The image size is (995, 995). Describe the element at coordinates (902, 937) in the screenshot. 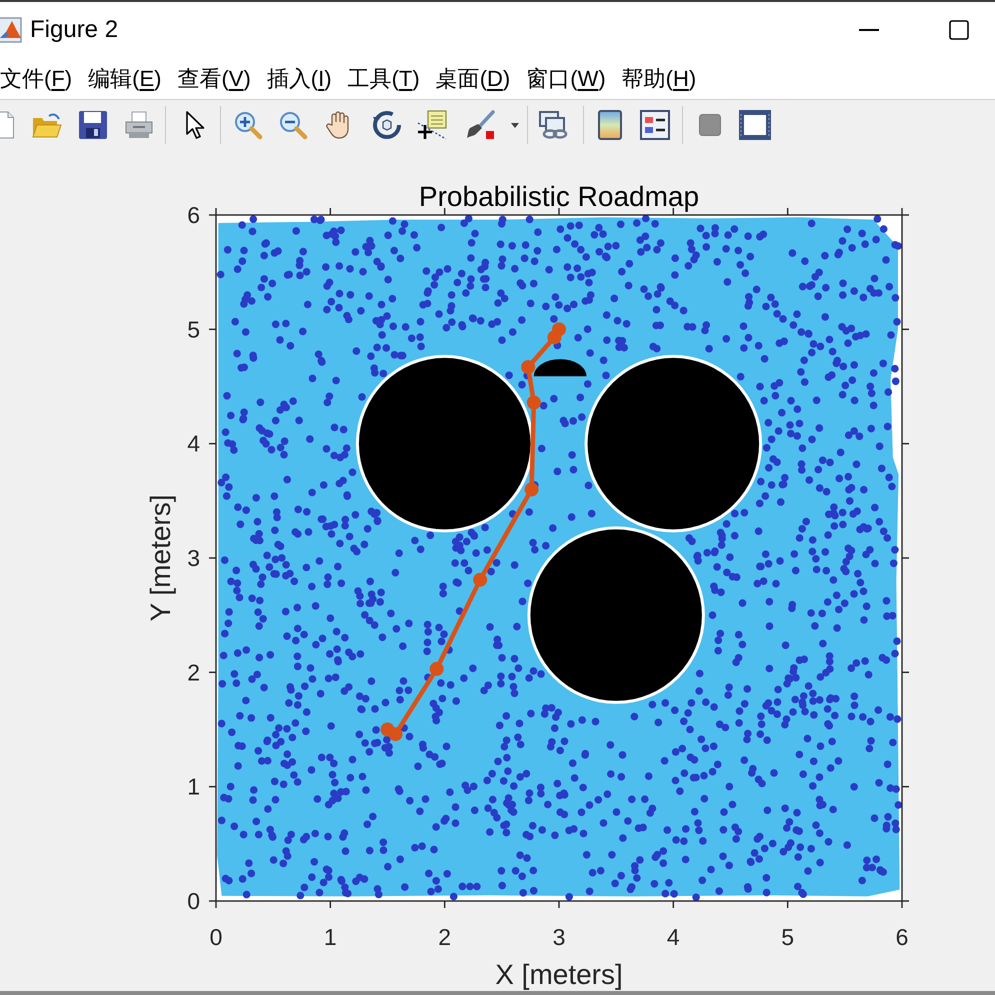

I see `x-tick-label: 6` at that location.